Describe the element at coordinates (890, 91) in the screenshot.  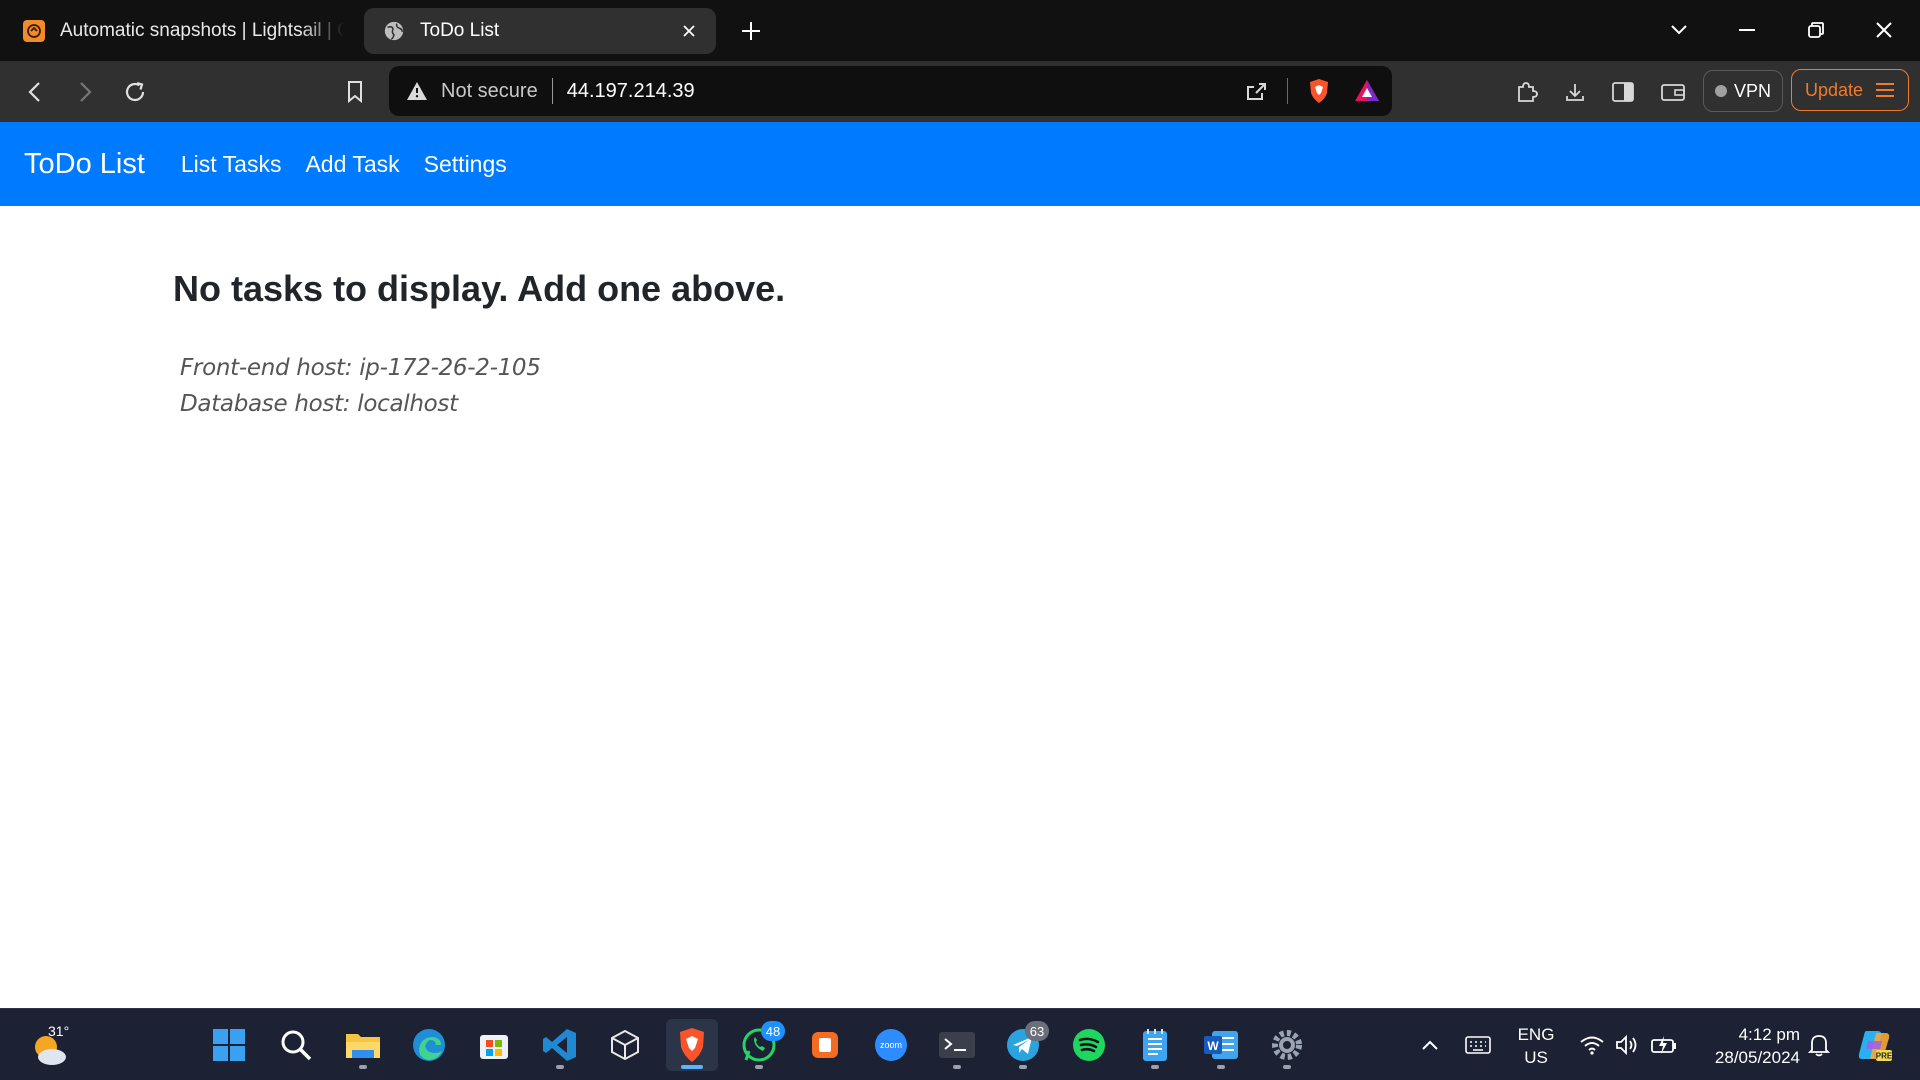
I see `address-bar: Not secure 44.197.214.39` at that location.